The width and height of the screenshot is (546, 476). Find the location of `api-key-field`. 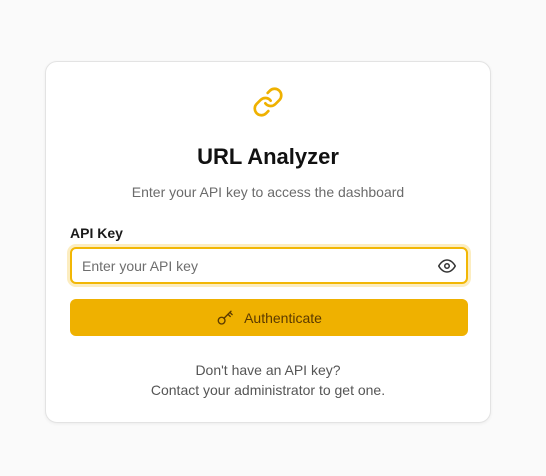

api-key-field is located at coordinates (269, 265).